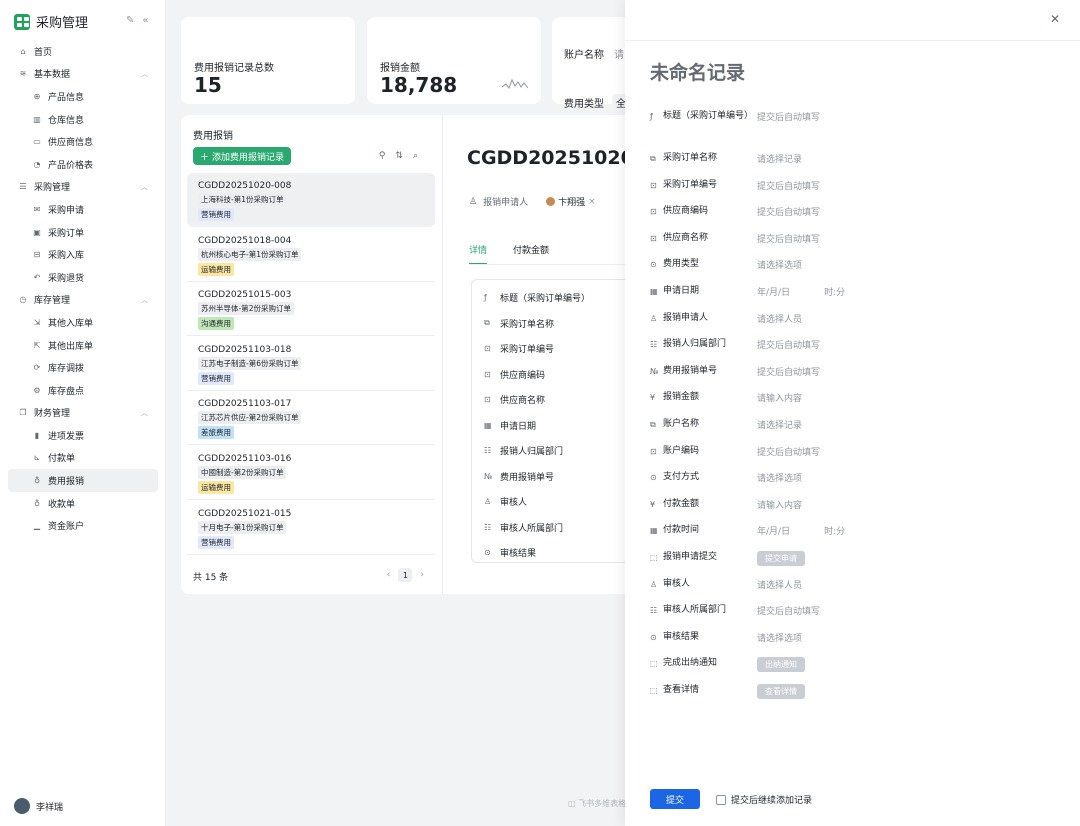 Image resolution: width=1080 pixels, height=826 pixels. Describe the element at coordinates (400, 68) in the screenshot. I see `stat-label: 报销金额` at that location.